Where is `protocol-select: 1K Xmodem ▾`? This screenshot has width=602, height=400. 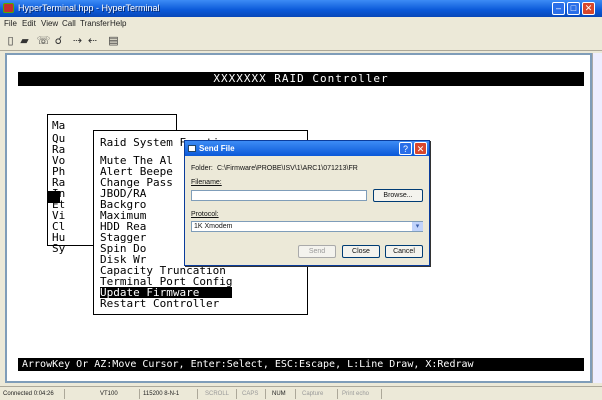 protocol-select: 1K Xmodem ▾ is located at coordinates (307, 226).